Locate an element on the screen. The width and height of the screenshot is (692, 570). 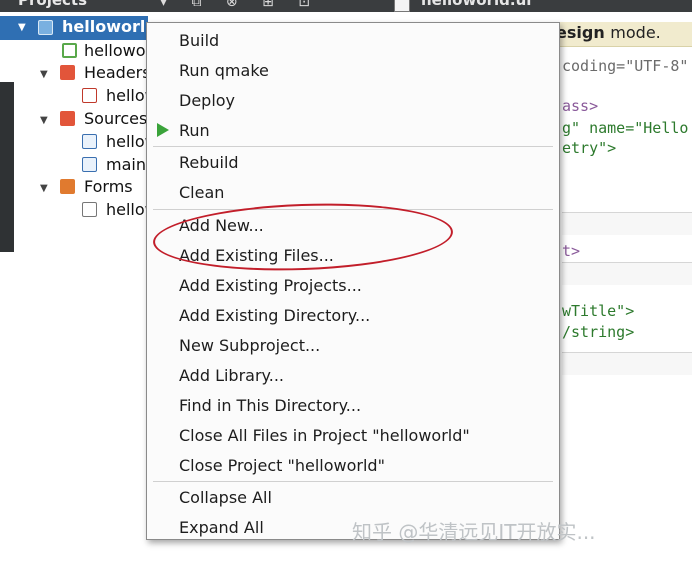
run-icon is located at coordinates (163, 130).